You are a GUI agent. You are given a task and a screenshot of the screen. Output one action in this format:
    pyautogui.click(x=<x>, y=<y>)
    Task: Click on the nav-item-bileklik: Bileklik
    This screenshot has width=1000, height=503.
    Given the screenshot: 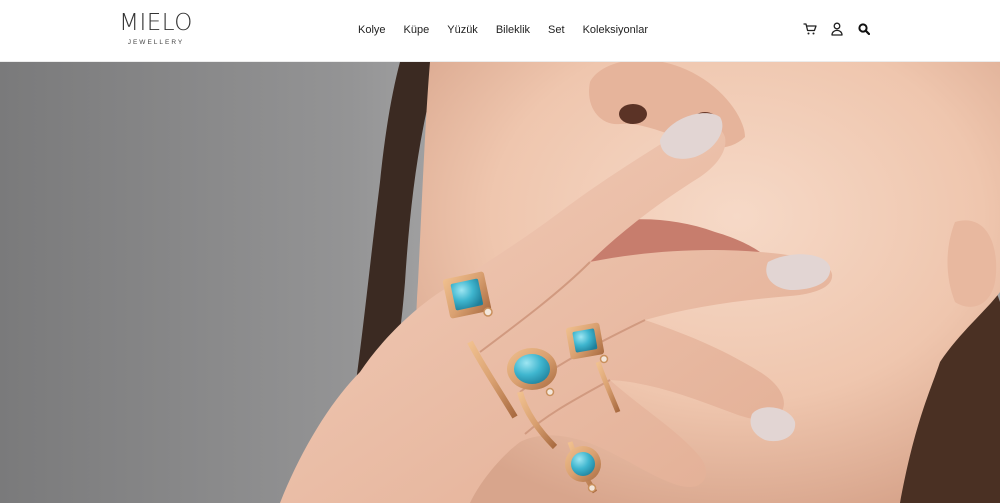 What is the action you would take?
    pyautogui.click(x=513, y=30)
    